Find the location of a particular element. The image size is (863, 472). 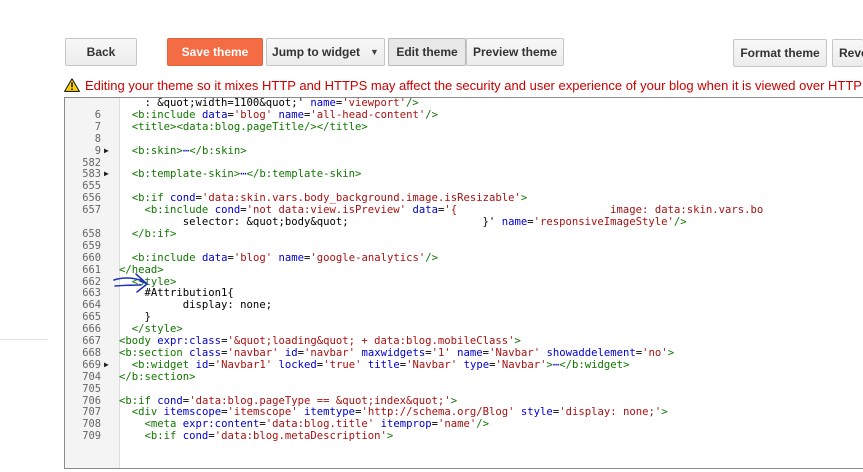

code-line: 9 ▶ <b:skin>⋯</b:skin> is located at coordinates (464, 151).